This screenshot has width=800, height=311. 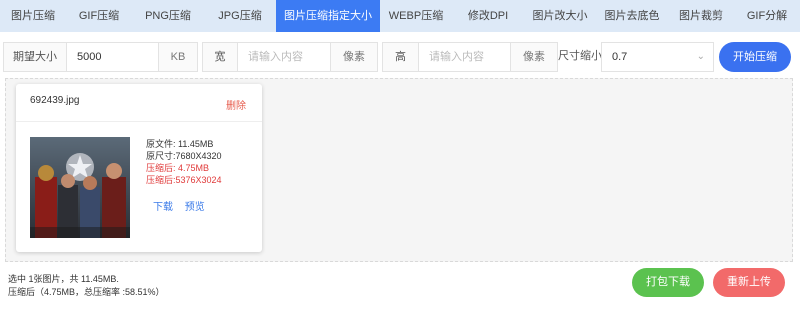 What do you see at coordinates (168, 16) in the screenshot?
I see `tab-png-compress: PNG压缩` at bounding box center [168, 16].